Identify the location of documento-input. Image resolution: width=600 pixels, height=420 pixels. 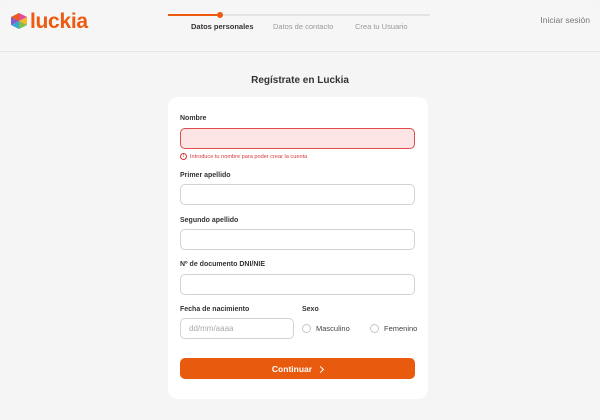
(297, 284).